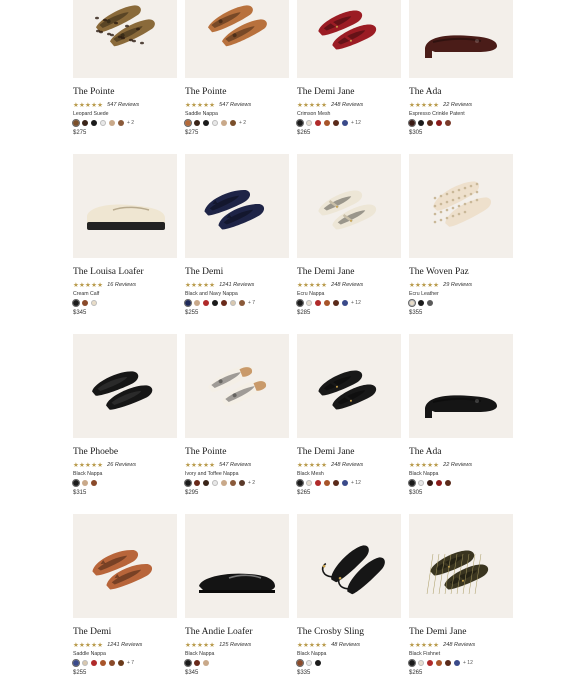 The height and width of the screenshot is (694, 580). What do you see at coordinates (125, 452) in the screenshot?
I see `product-name: The Phoebe` at bounding box center [125, 452].